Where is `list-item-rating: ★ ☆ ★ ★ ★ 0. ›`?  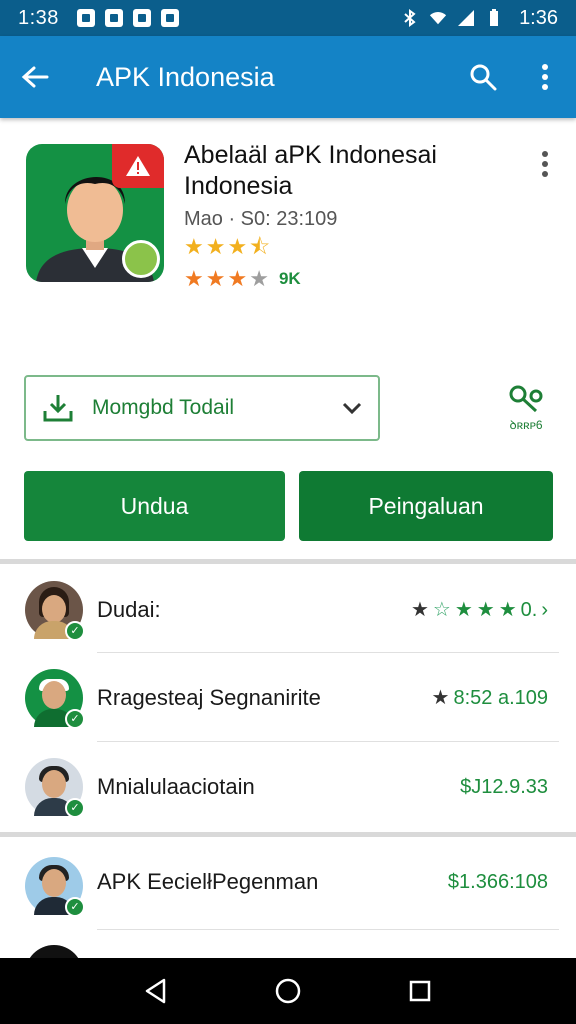 list-item-rating: ★ ☆ ★ ★ ★ 0. › is located at coordinates (479, 610).